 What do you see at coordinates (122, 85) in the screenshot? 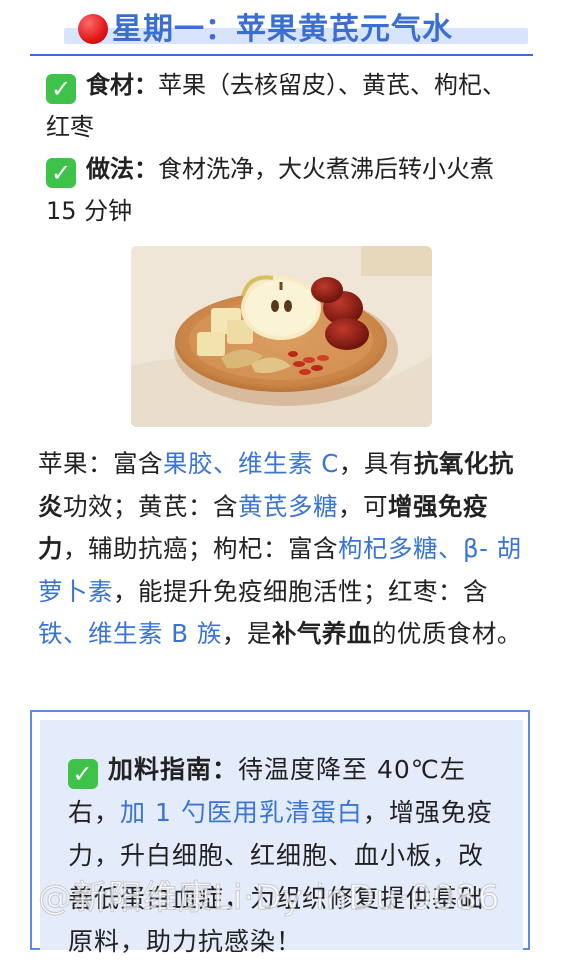
I see `ingredients-label: 食材：` at bounding box center [122, 85].